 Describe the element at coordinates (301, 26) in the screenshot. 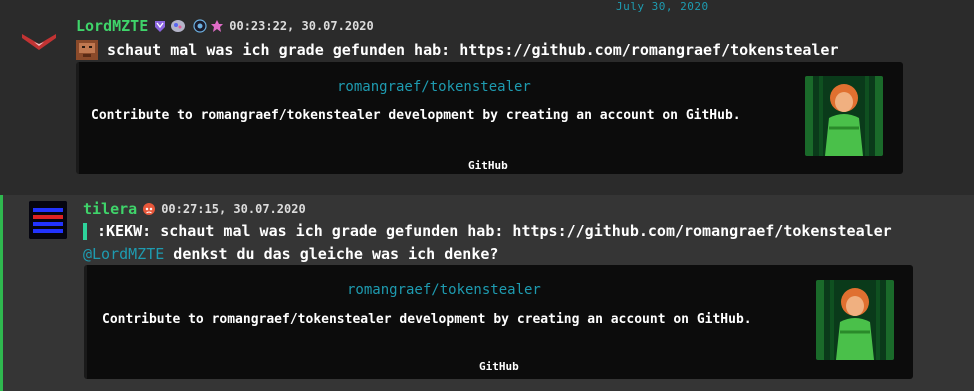

I see `timestamp: 00:23:22, 30.07.2020` at that location.